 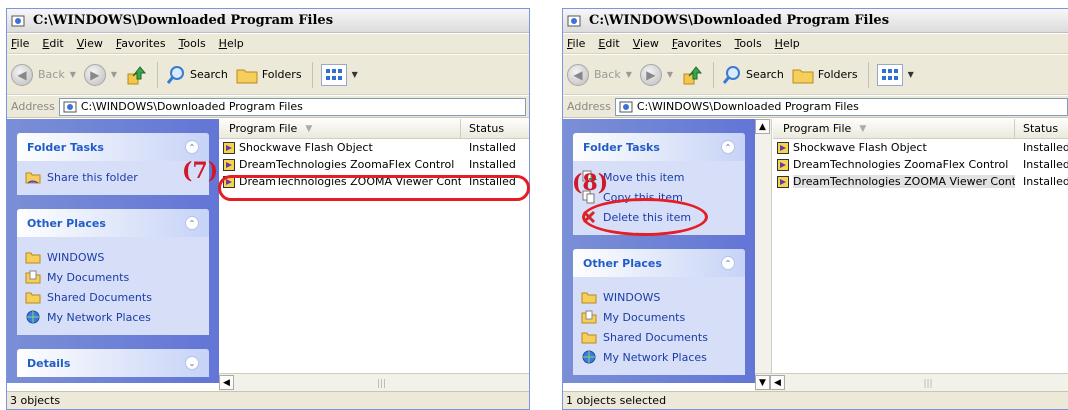 What do you see at coordinates (803, 76) in the screenshot?
I see `folders-icon` at bounding box center [803, 76].